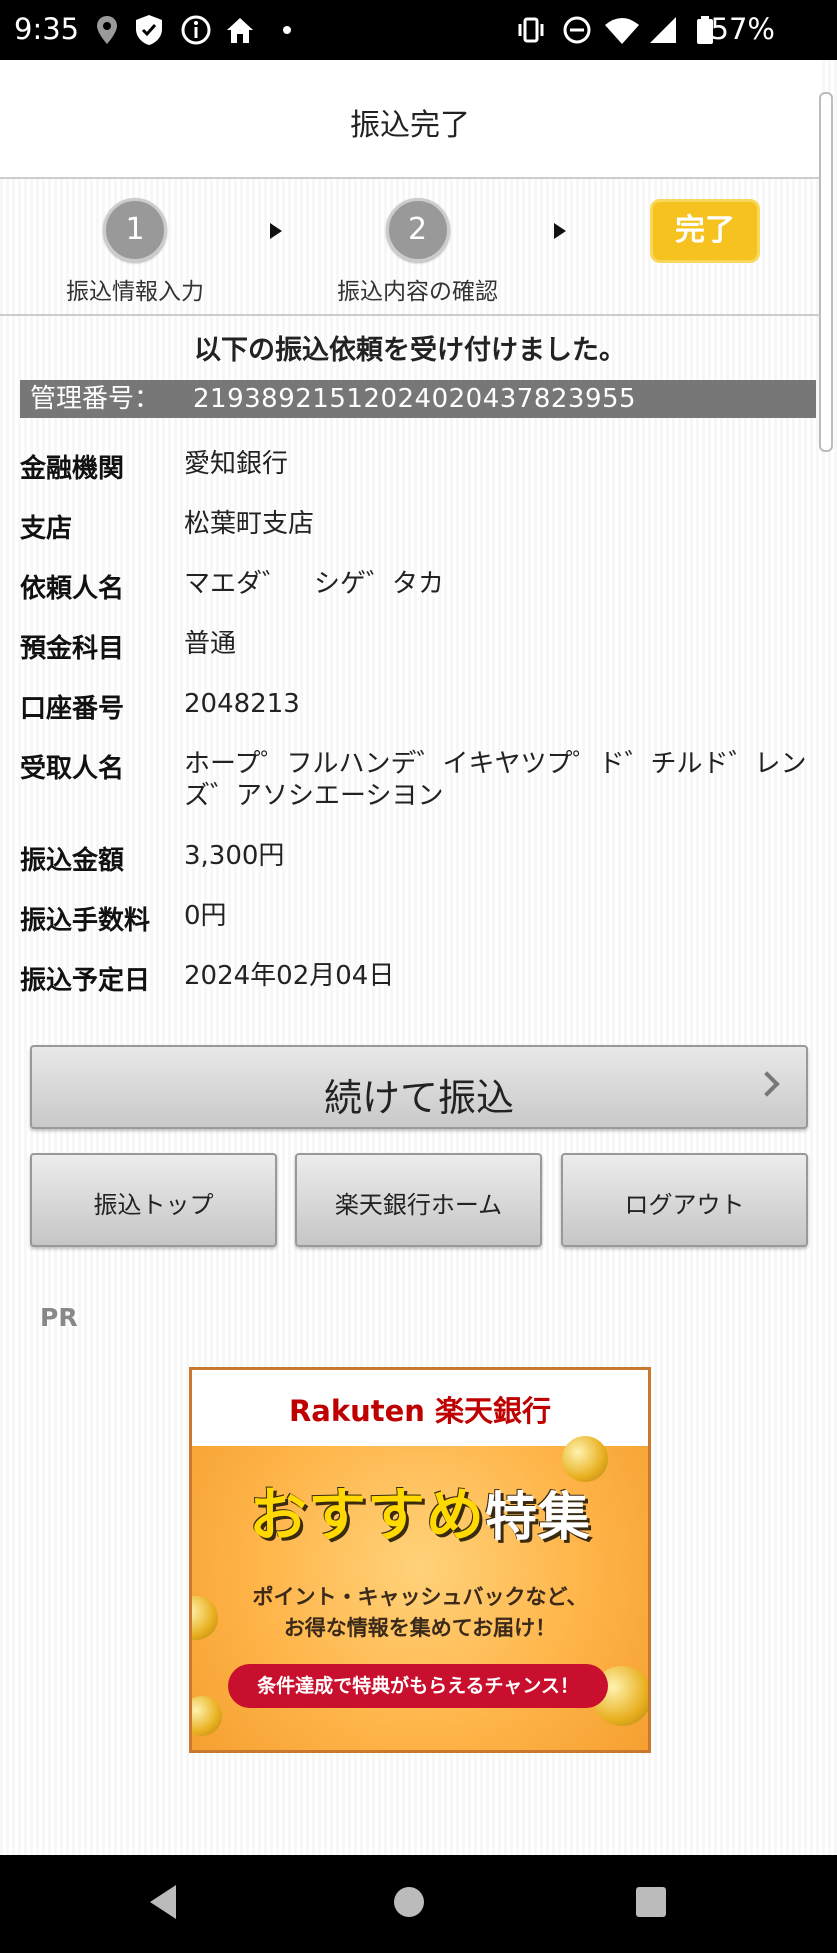  Describe the element at coordinates (107, 30) in the screenshot. I see `location-icon` at that location.